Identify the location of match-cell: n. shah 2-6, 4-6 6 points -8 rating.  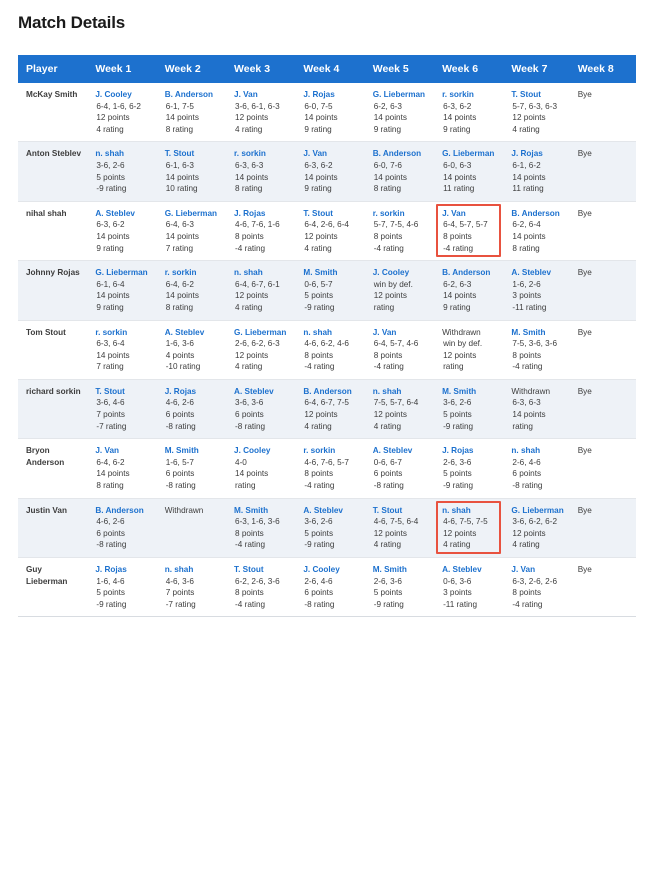
(536, 468).